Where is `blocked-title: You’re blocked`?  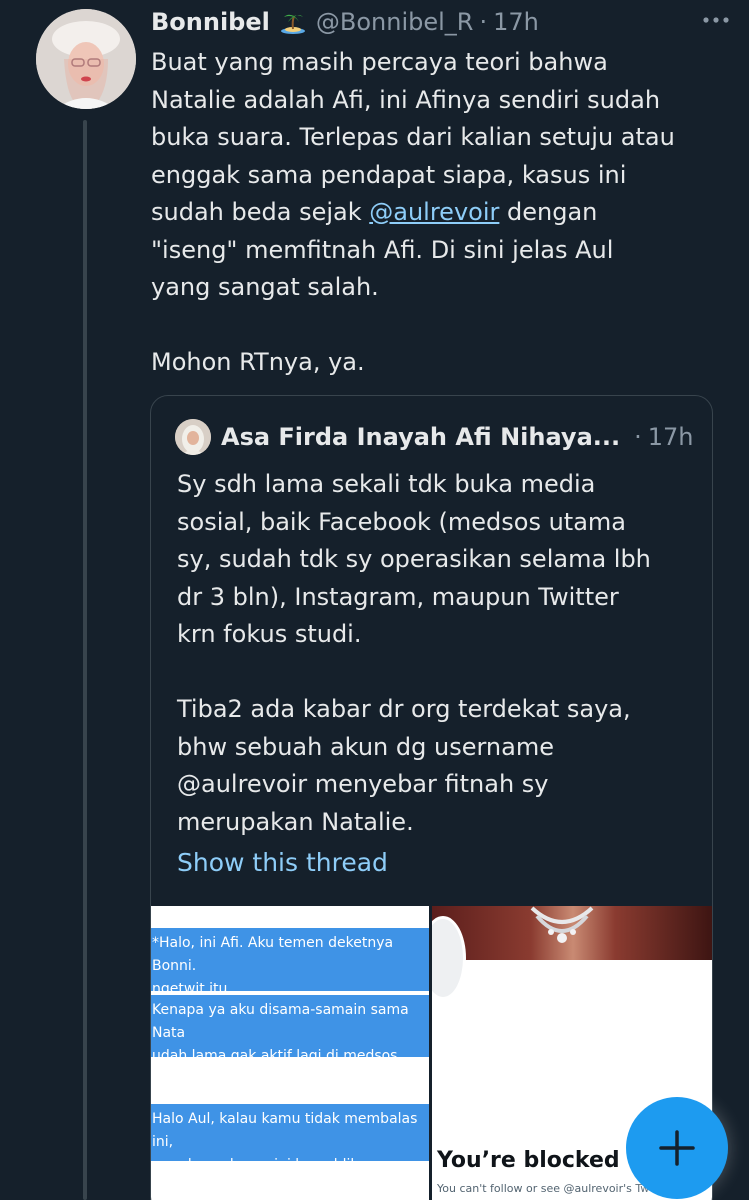
blocked-title: You’re blocked is located at coordinates (528, 1160).